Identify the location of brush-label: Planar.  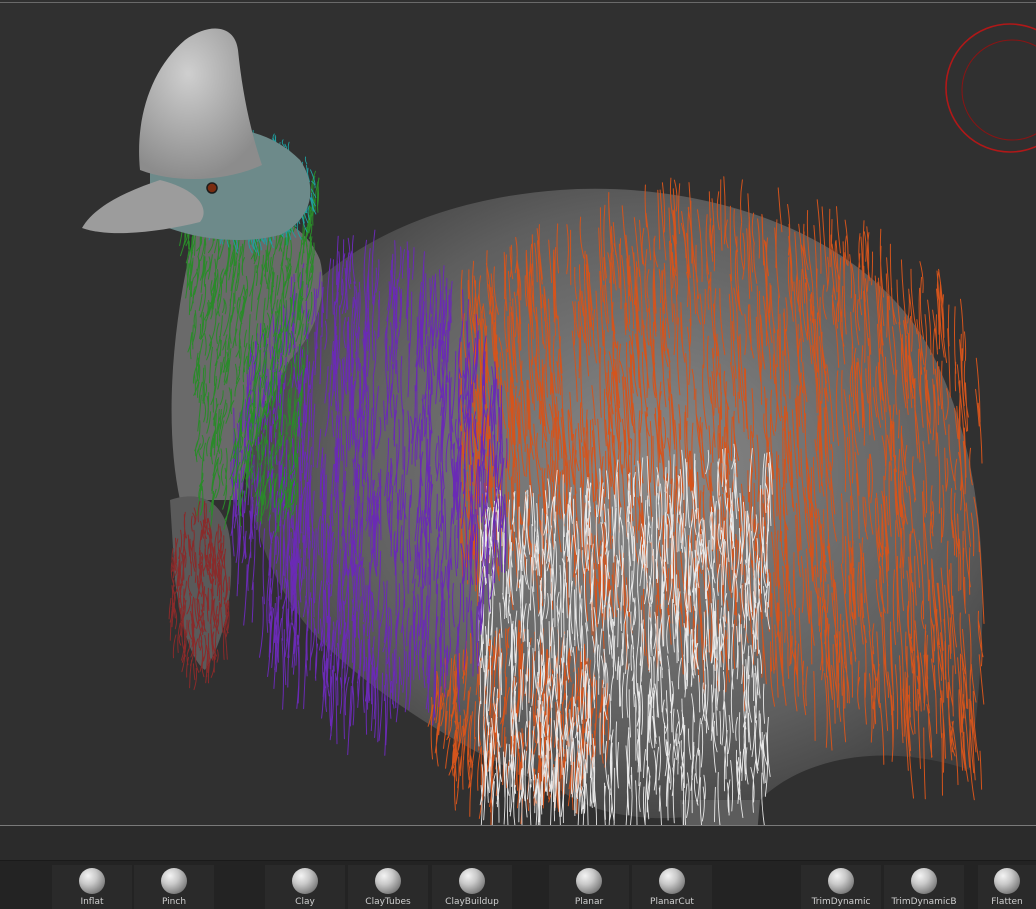
(589, 902).